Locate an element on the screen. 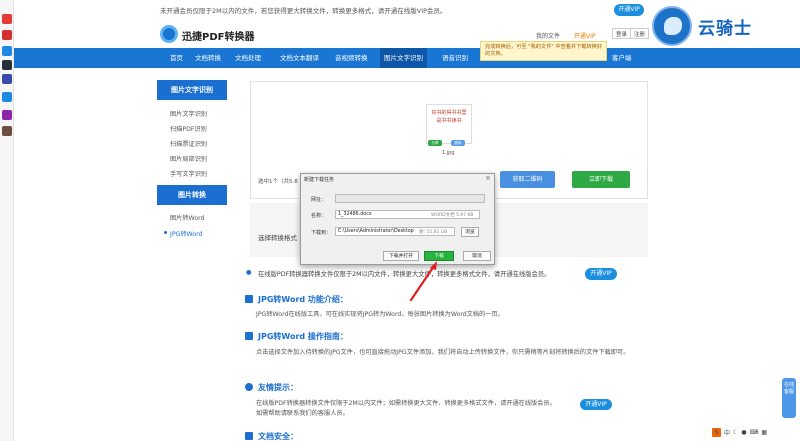 This screenshot has height=441, width=800. thumb-line: 好书的得书书里 is located at coordinates (449, 113).